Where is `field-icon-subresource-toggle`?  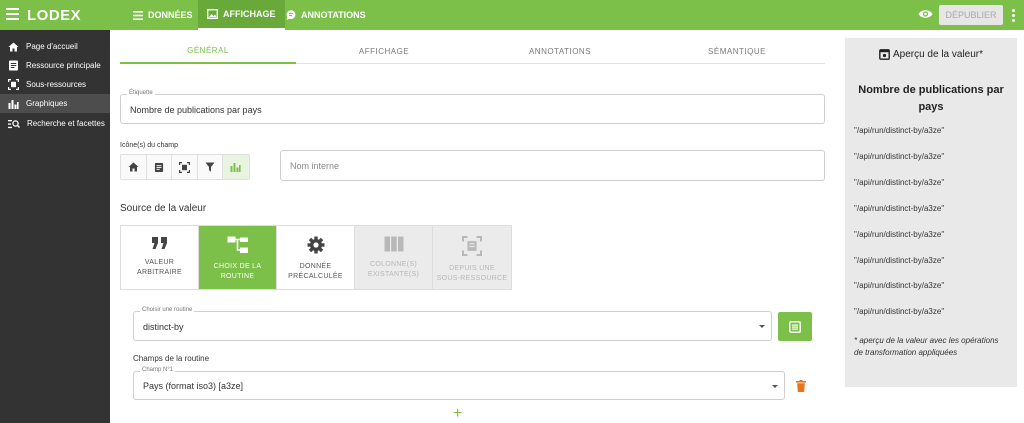
field-icon-subresource-toggle is located at coordinates (185, 167).